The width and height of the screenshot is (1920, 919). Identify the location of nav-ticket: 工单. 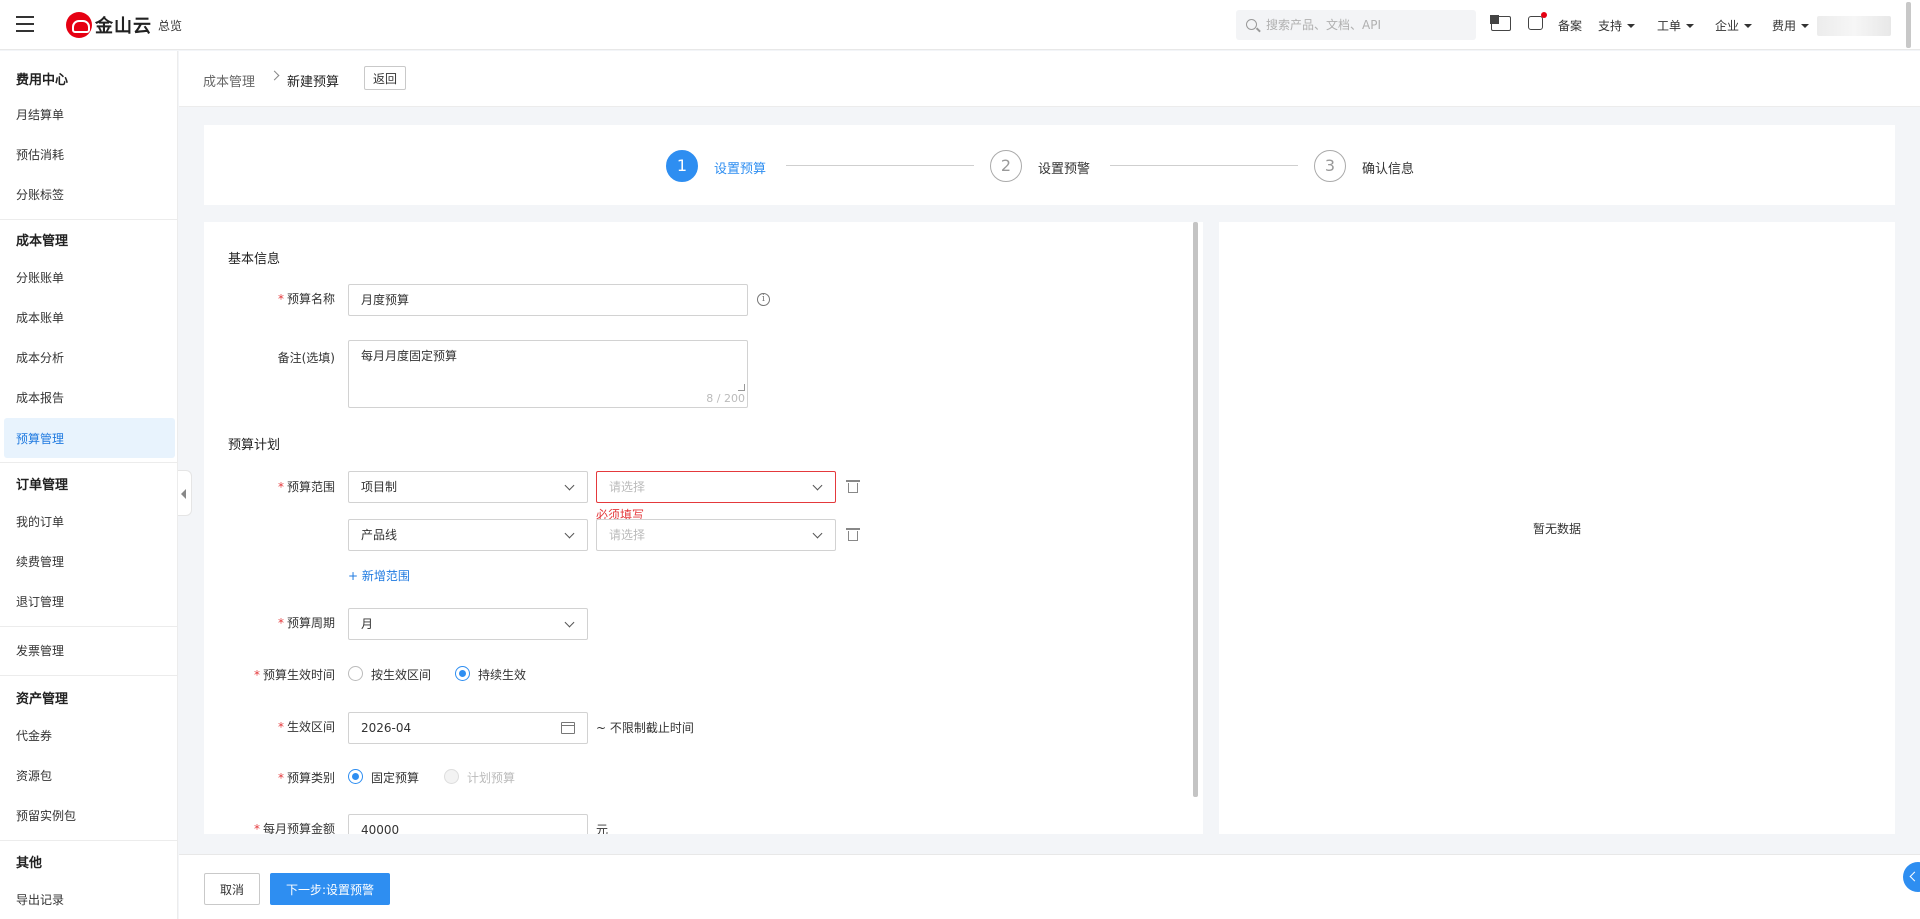
(1676, 25).